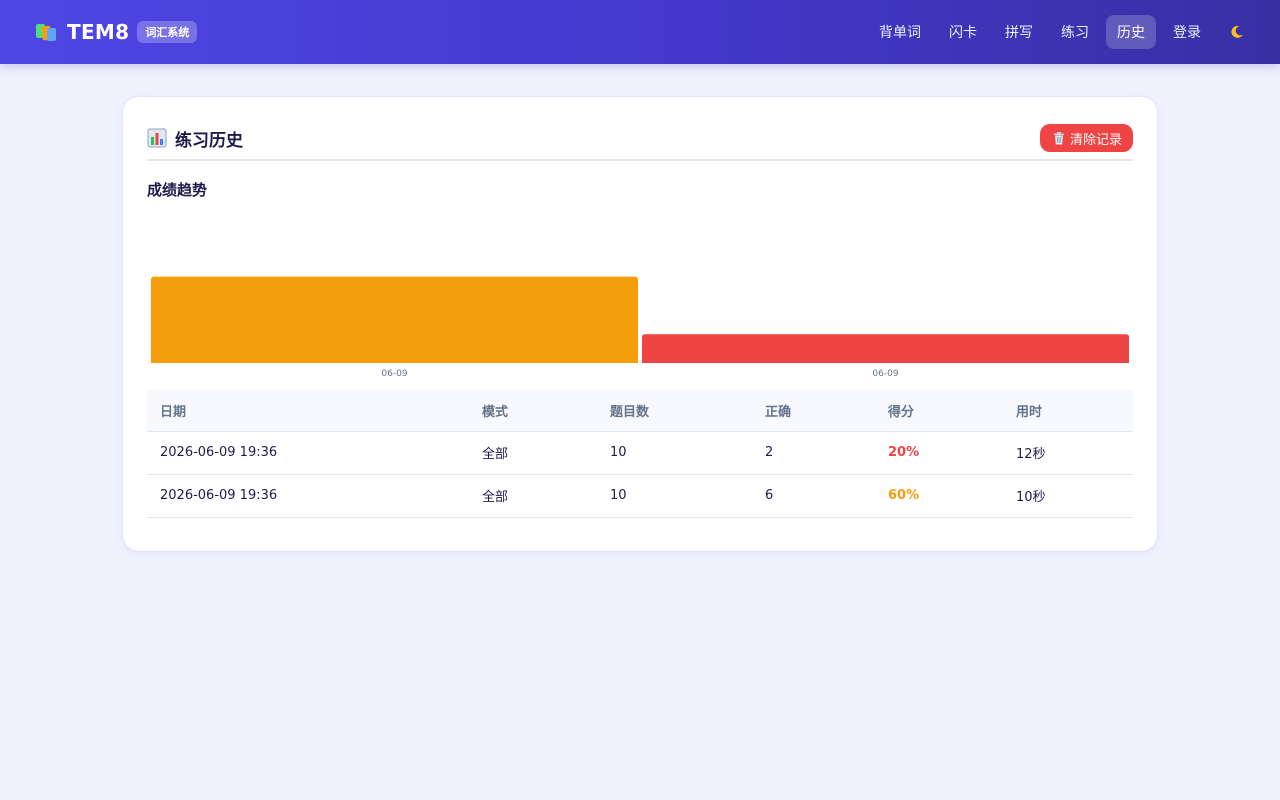 The width and height of the screenshot is (1280, 800). I want to click on trend-section-title: 成绩趋势, so click(177, 190).